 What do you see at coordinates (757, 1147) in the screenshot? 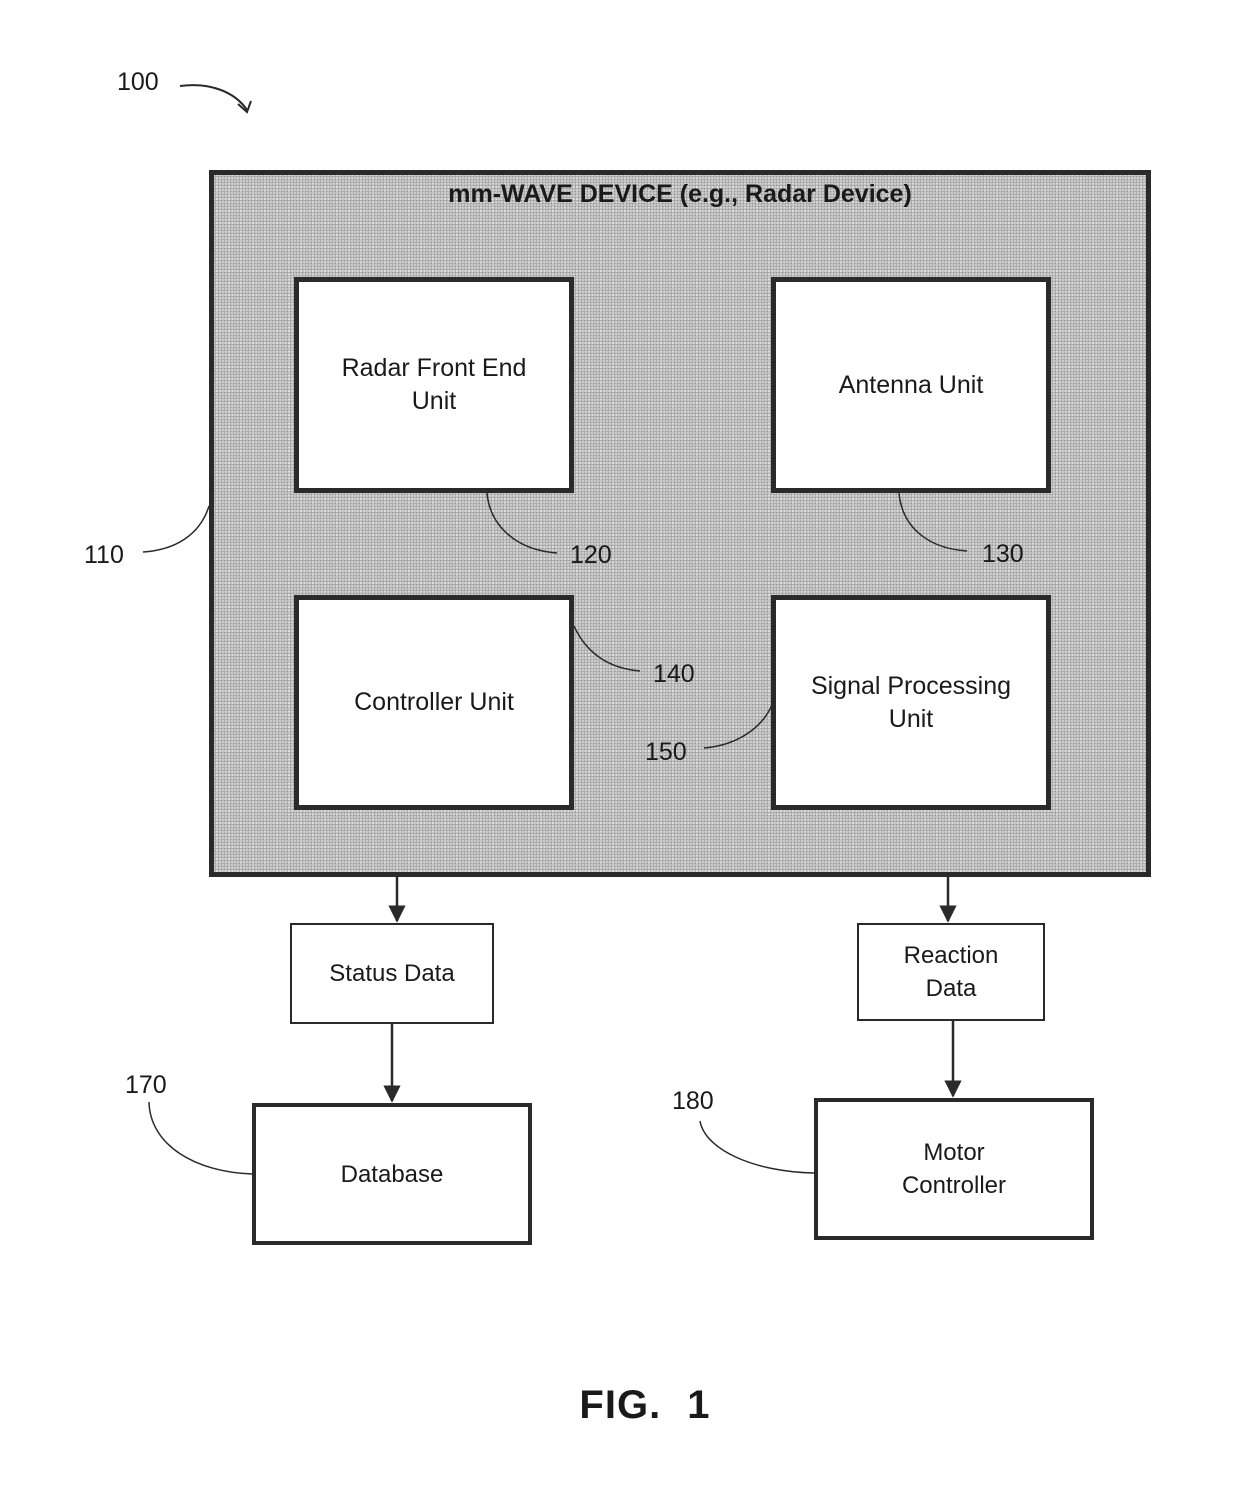
I see `motor-controller-ref-leader` at bounding box center [757, 1147].